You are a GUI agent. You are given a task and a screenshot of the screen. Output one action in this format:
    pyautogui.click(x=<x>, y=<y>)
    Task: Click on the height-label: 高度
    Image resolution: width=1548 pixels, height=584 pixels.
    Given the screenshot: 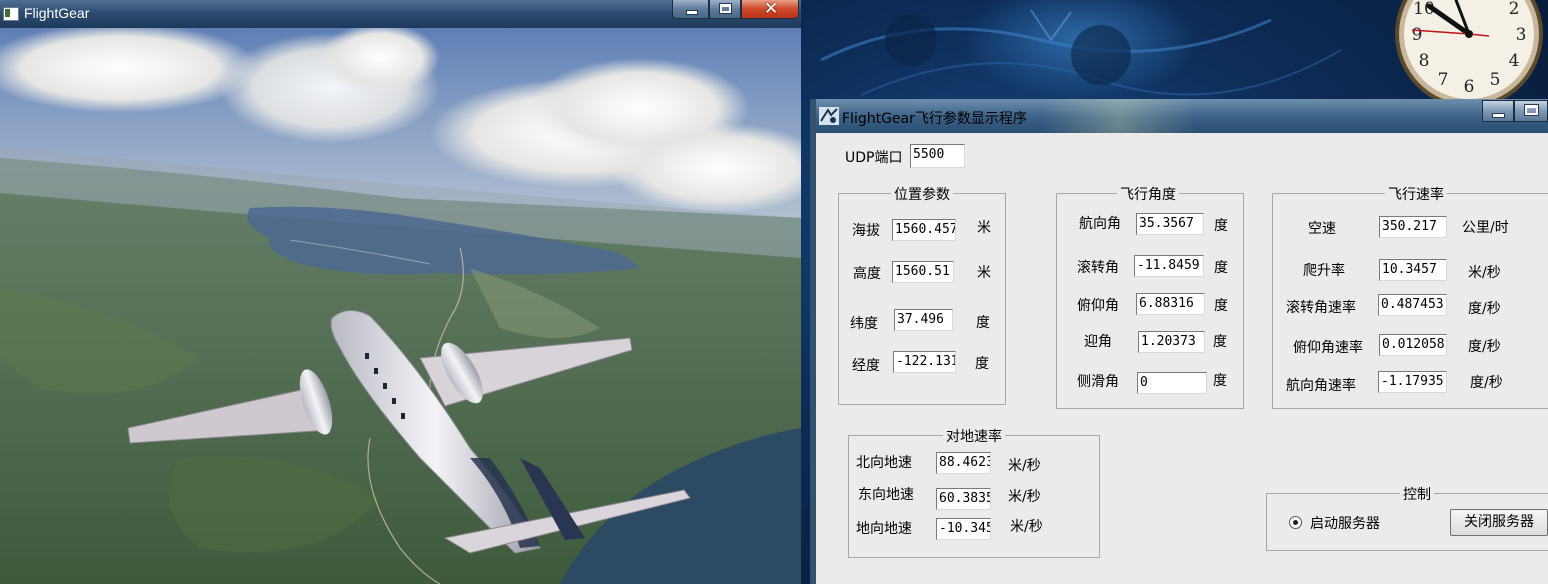 What is the action you would take?
    pyautogui.click(x=867, y=274)
    